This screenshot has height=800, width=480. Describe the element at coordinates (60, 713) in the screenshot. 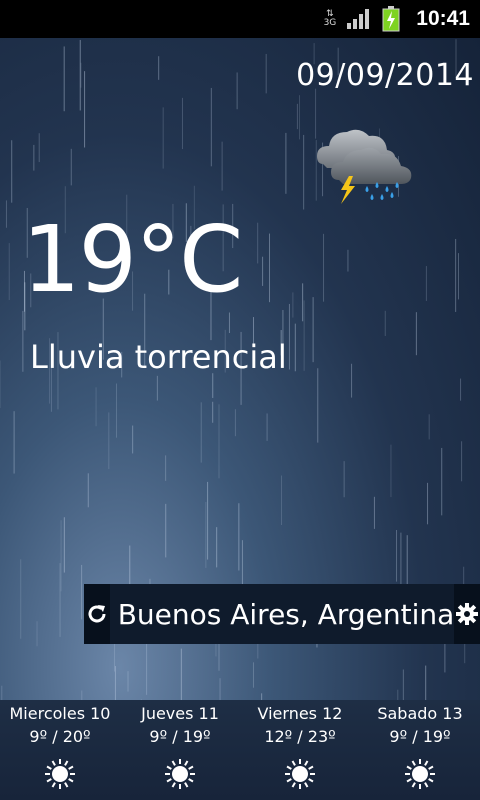

I see `forecast-day-name: Miercoles 10` at that location.